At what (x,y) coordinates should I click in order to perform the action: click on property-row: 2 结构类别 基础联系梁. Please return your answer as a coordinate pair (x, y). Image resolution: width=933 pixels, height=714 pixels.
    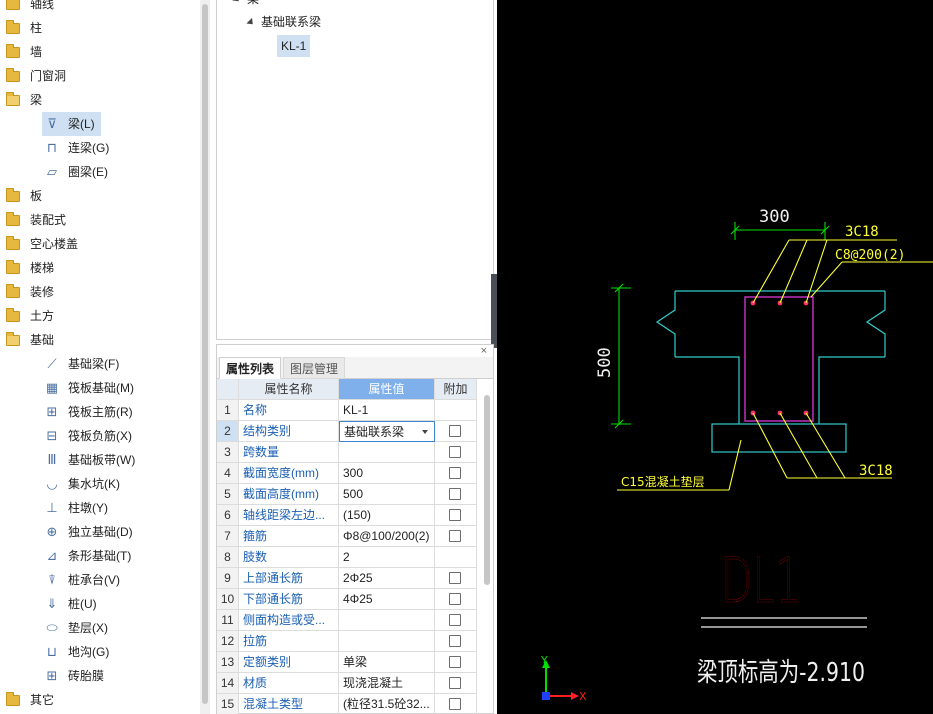
    Looking at the image, I should click on (348, 431).